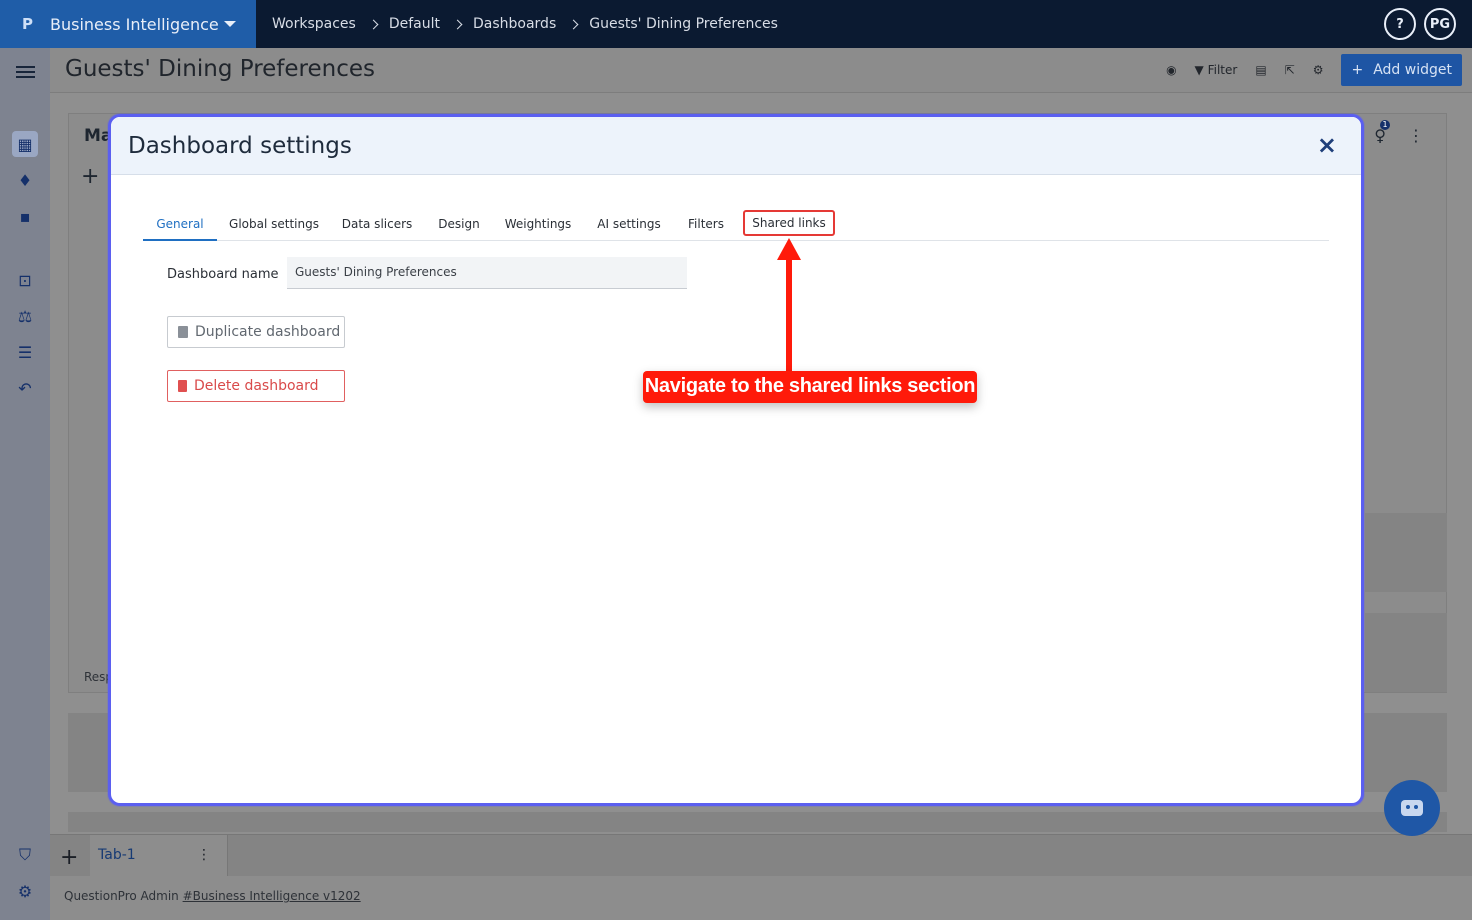 The height and width of the screenshot is (920, 1472). Describe the element at coordinates (538, 227) in the screenshot. I see `tab-weightings: Weightings` at that location.